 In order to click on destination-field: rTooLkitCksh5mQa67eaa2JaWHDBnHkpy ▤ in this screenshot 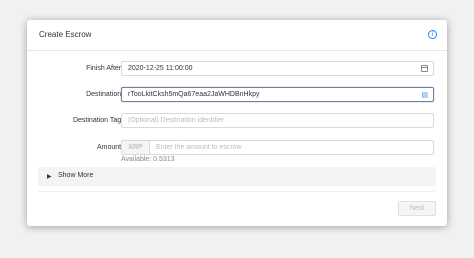, I will do `click(277, 94)`.